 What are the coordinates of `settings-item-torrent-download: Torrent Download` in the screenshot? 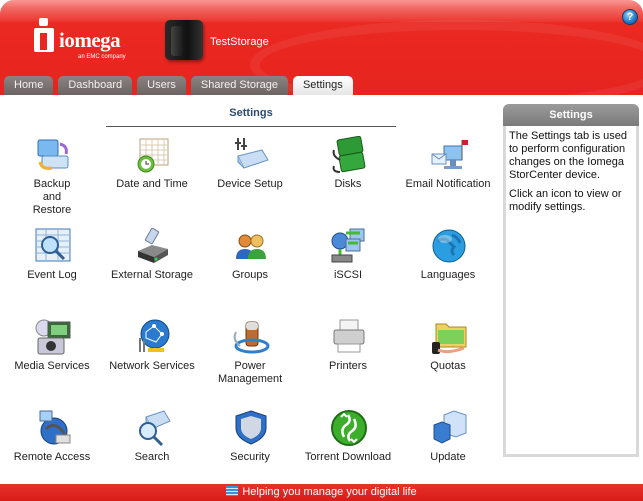 It's located at (348, 451).